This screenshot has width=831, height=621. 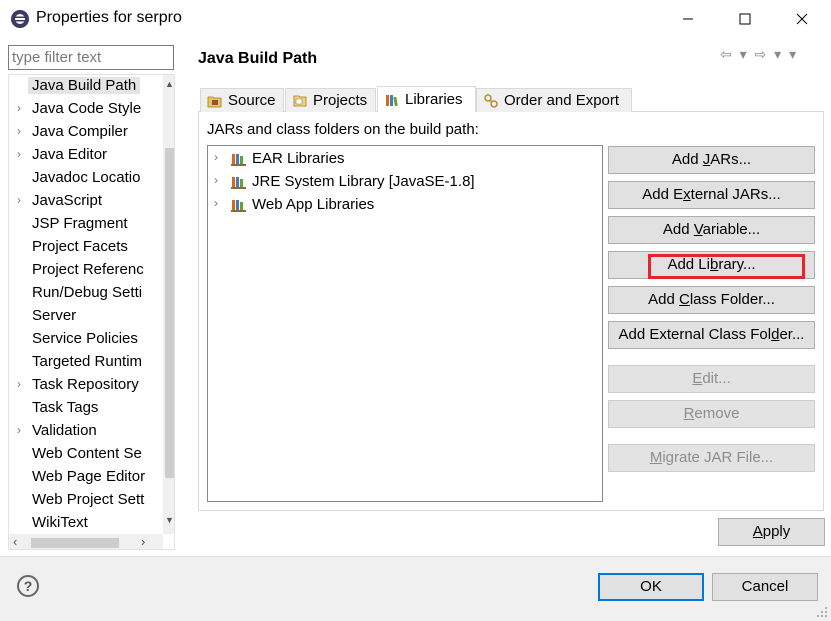 What do you see at coordinates (771, 532) in the screenshot?
I see `apply-button: Apply` at bounding box center [771, 532].